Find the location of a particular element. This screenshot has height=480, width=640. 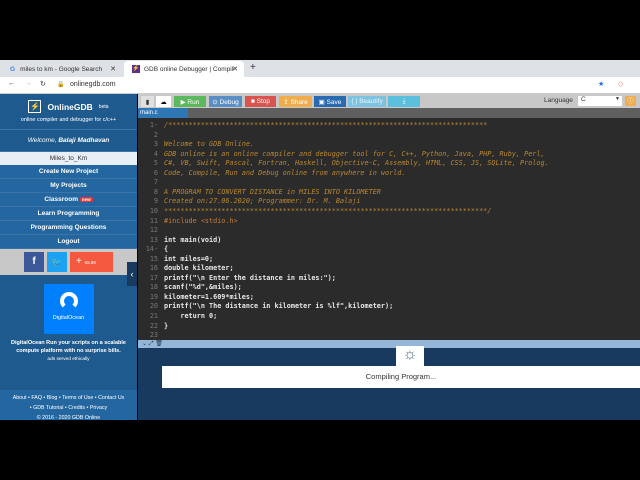

line-number: 23 is located at coordinates (153, 335).